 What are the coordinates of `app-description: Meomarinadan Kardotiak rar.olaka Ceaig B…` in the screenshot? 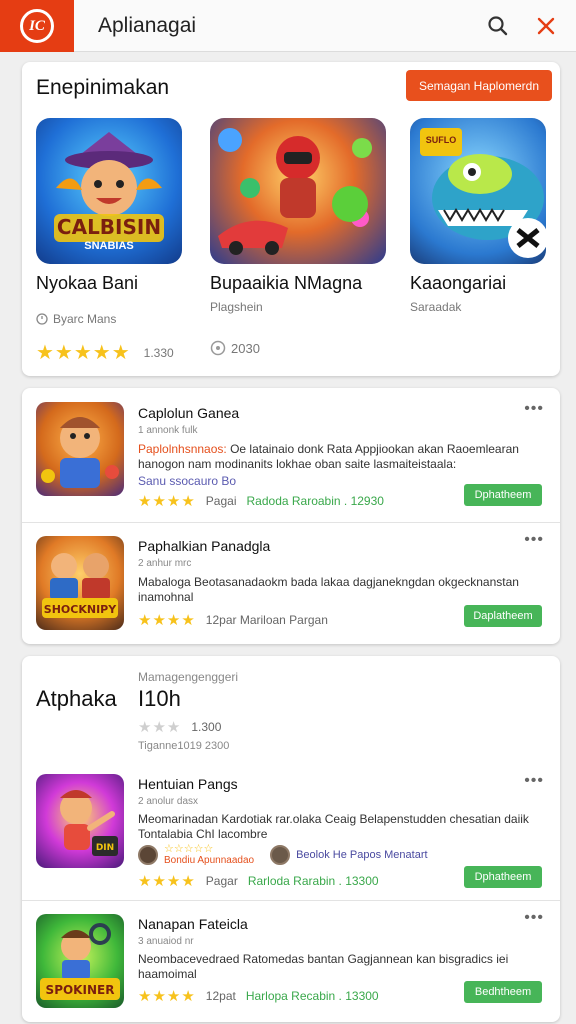 It's located at (333, 826).